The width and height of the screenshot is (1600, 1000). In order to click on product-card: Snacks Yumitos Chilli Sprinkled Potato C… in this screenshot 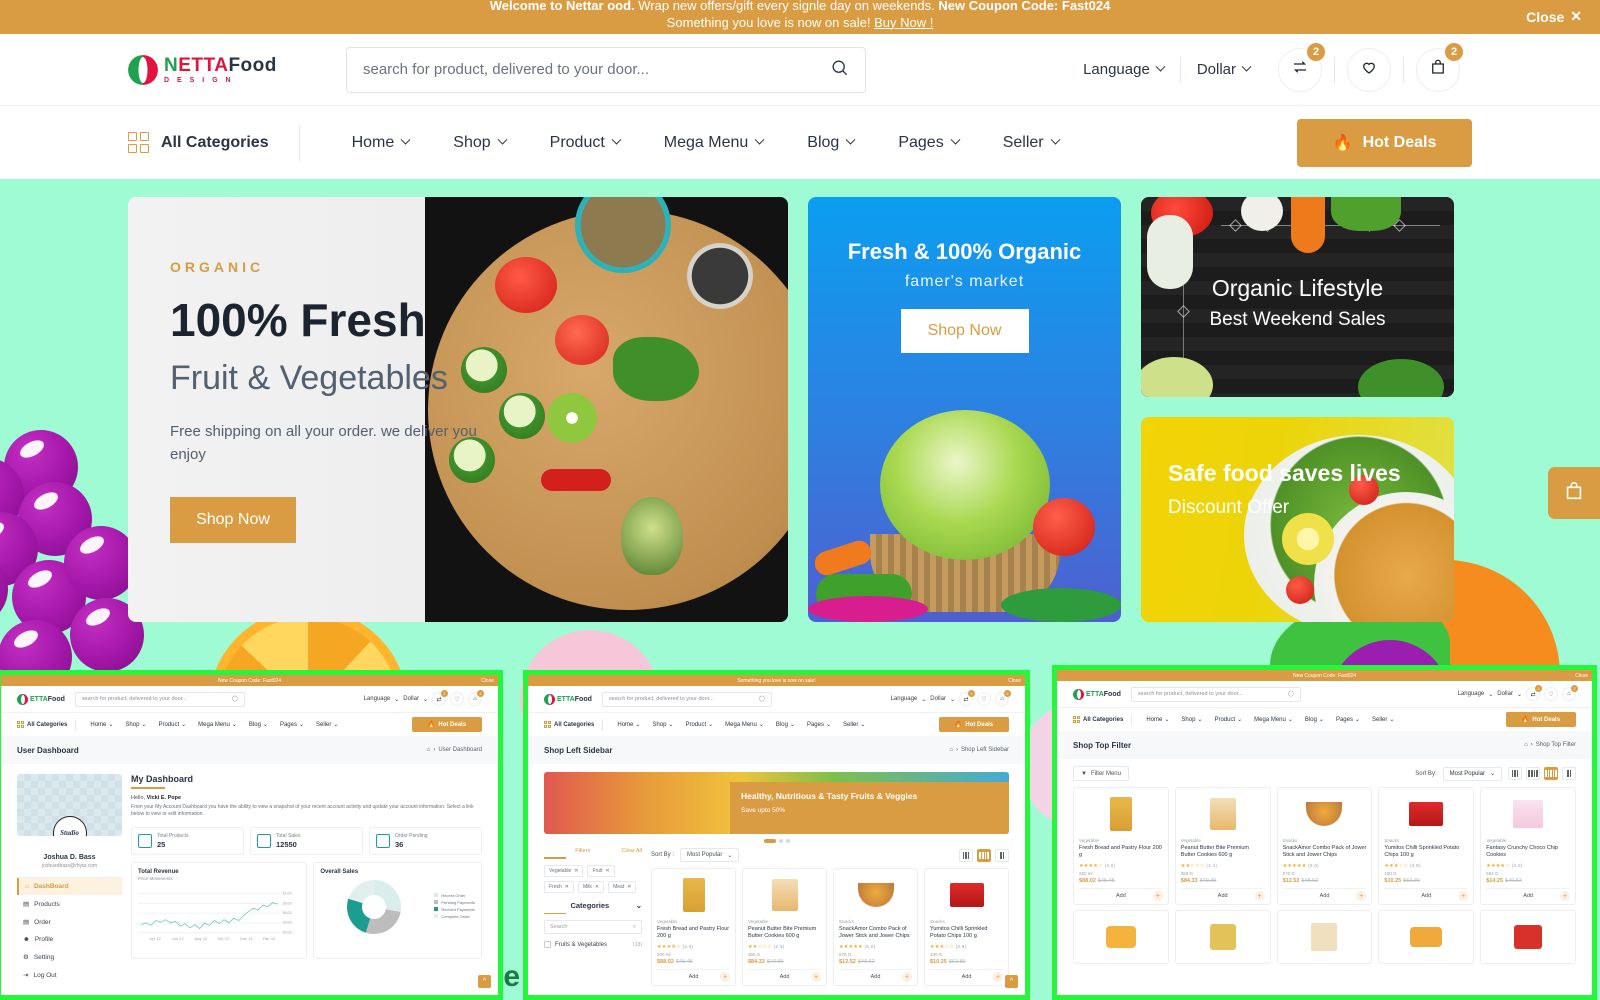, I will do `click(1426, 846)`.